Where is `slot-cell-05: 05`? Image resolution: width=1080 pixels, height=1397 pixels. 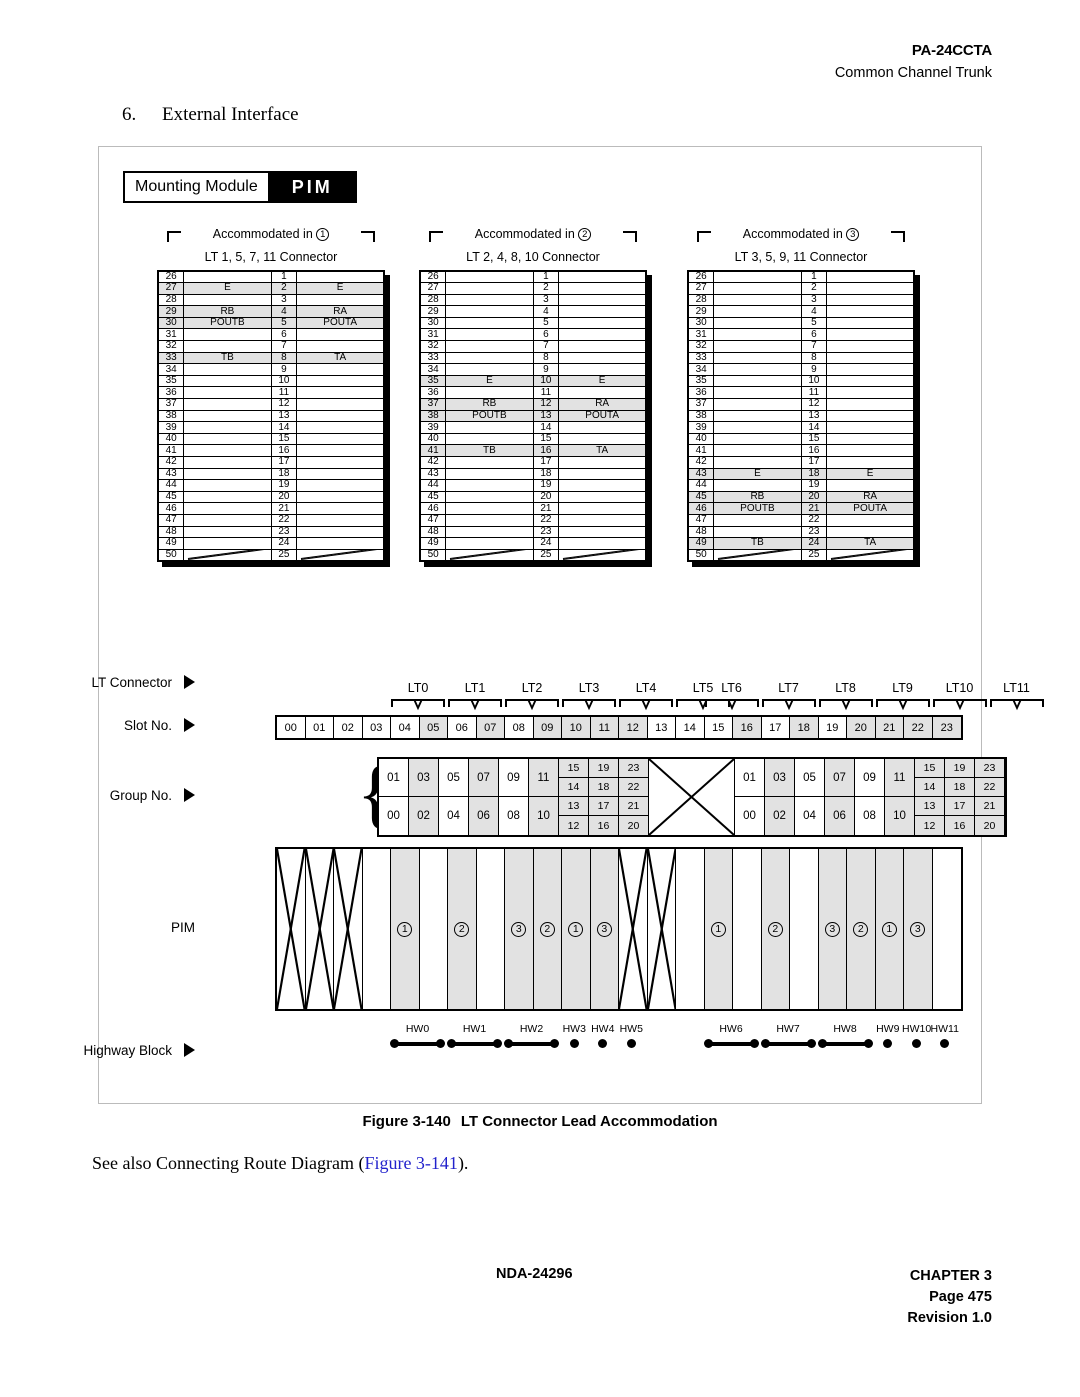
slot-cell-05: 05 is located at coordinates (433, 727).